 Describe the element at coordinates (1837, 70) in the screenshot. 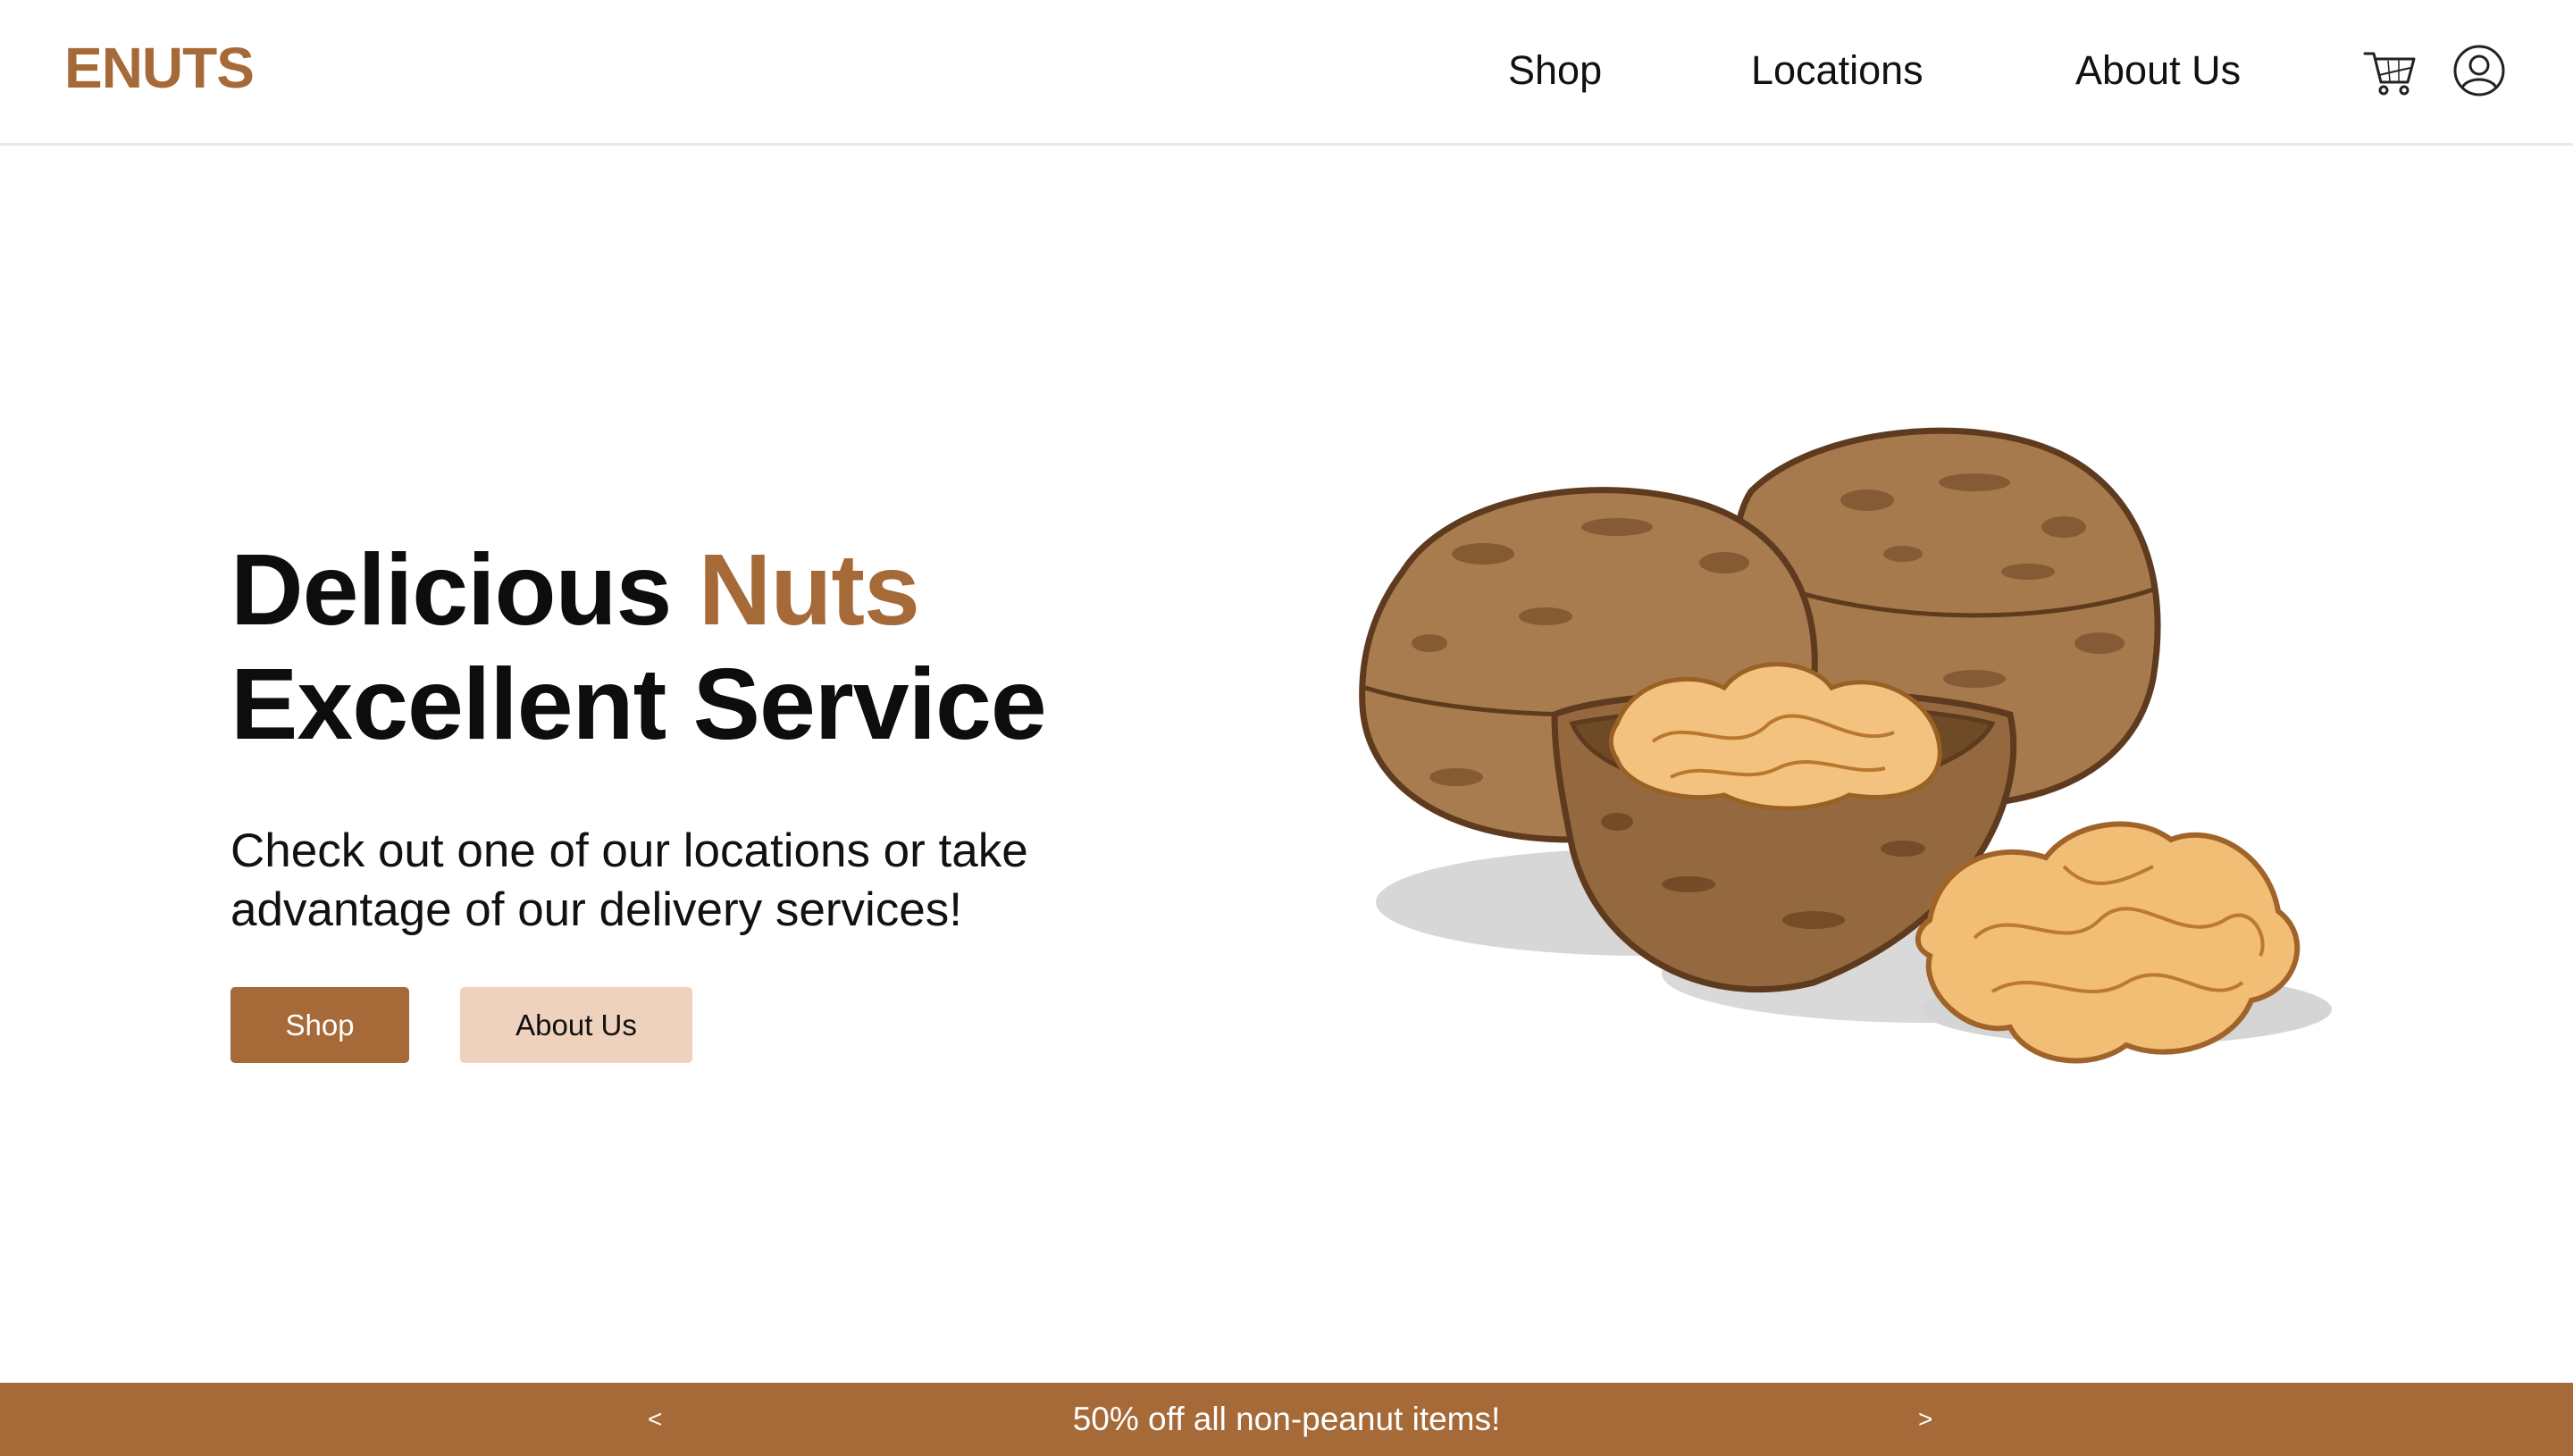

I see `nav-link-locations: Locations` at that location.